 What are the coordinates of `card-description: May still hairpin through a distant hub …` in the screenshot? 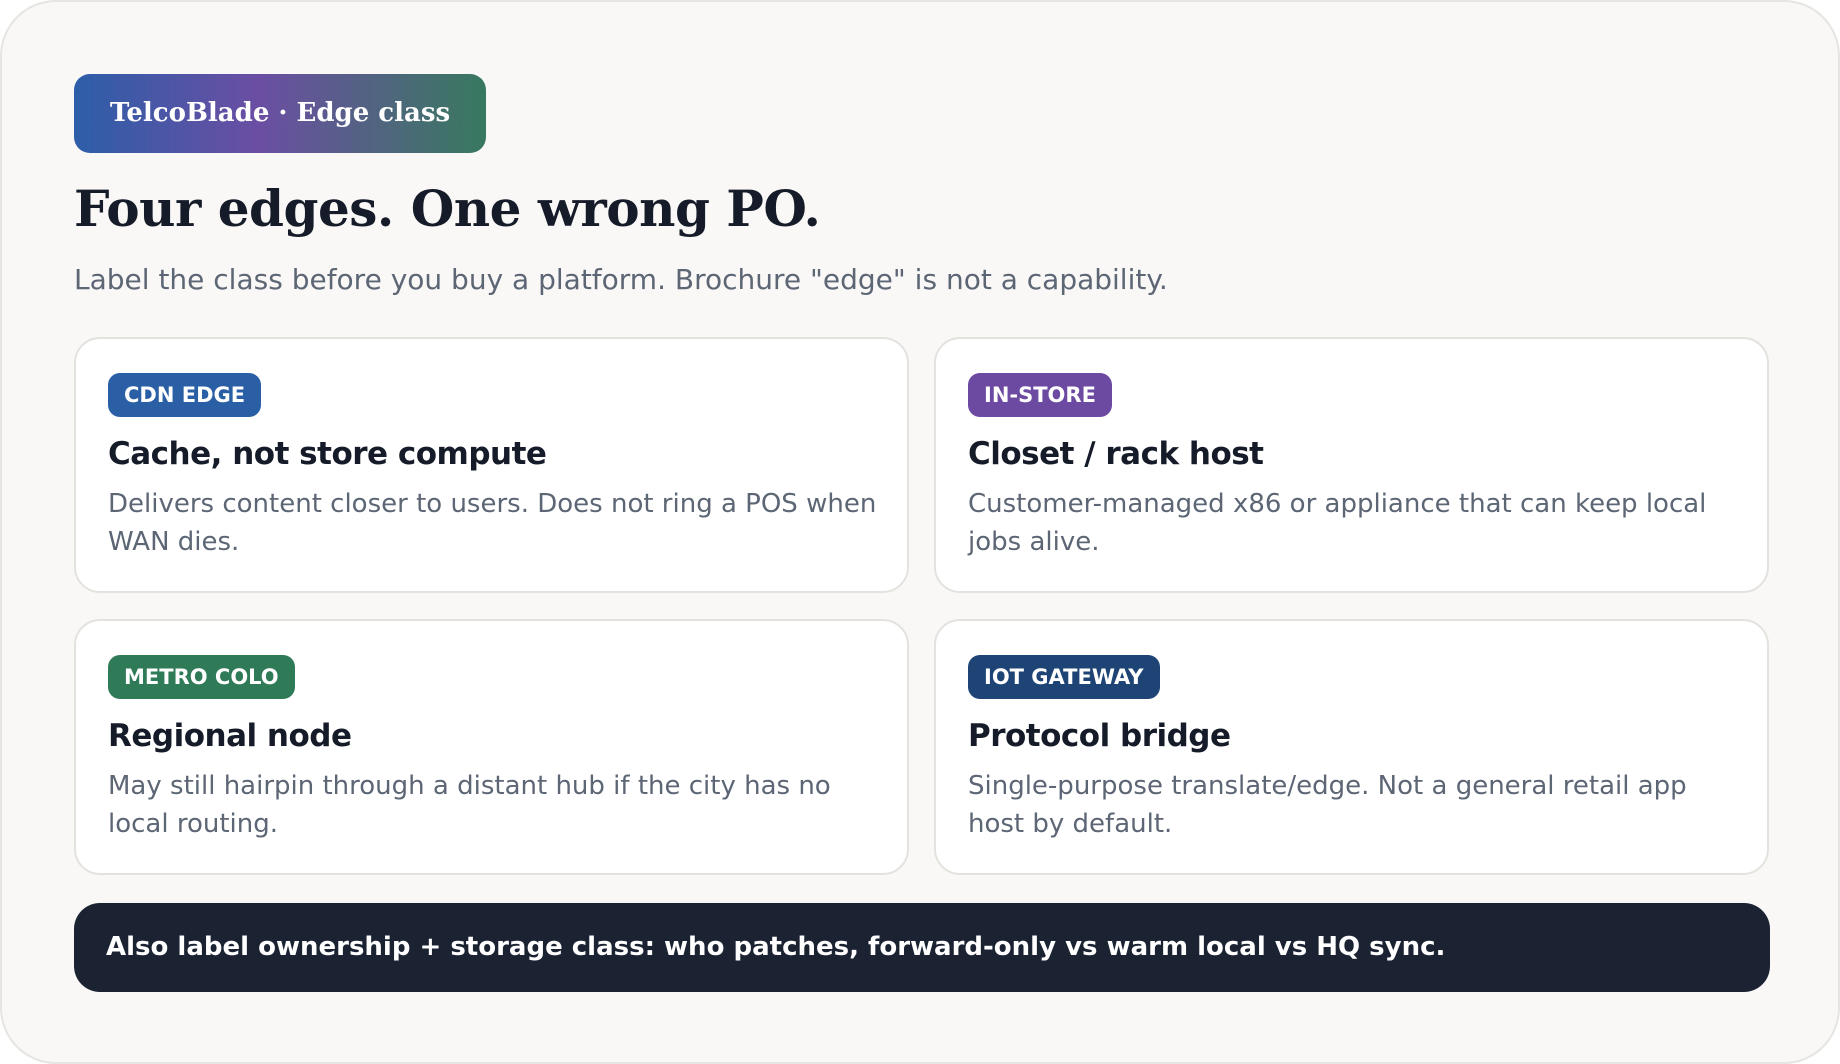 It's located at (469, 805).